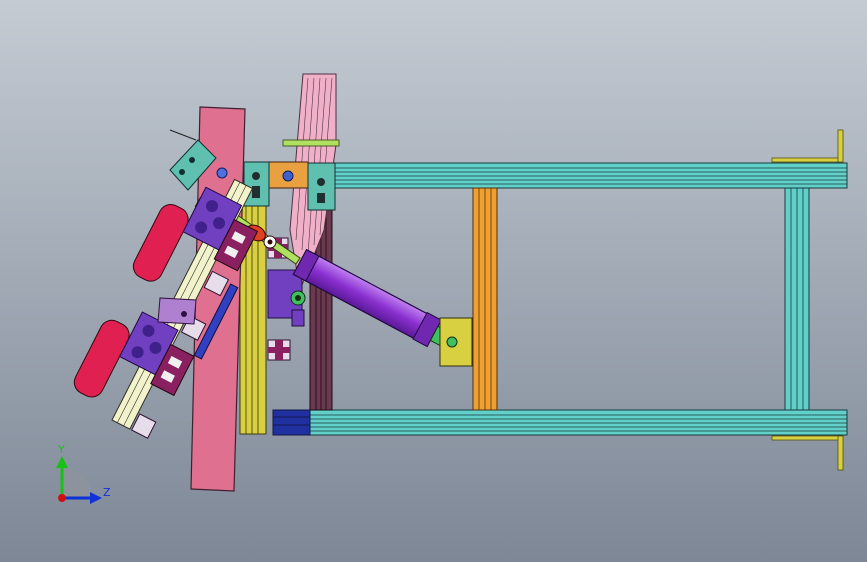 Image resolution: width=867 pixels, height=562 pixels. Describe the element at coordinates (485, 299) in the screenshot. I see `frame-middle-upright` at that location.